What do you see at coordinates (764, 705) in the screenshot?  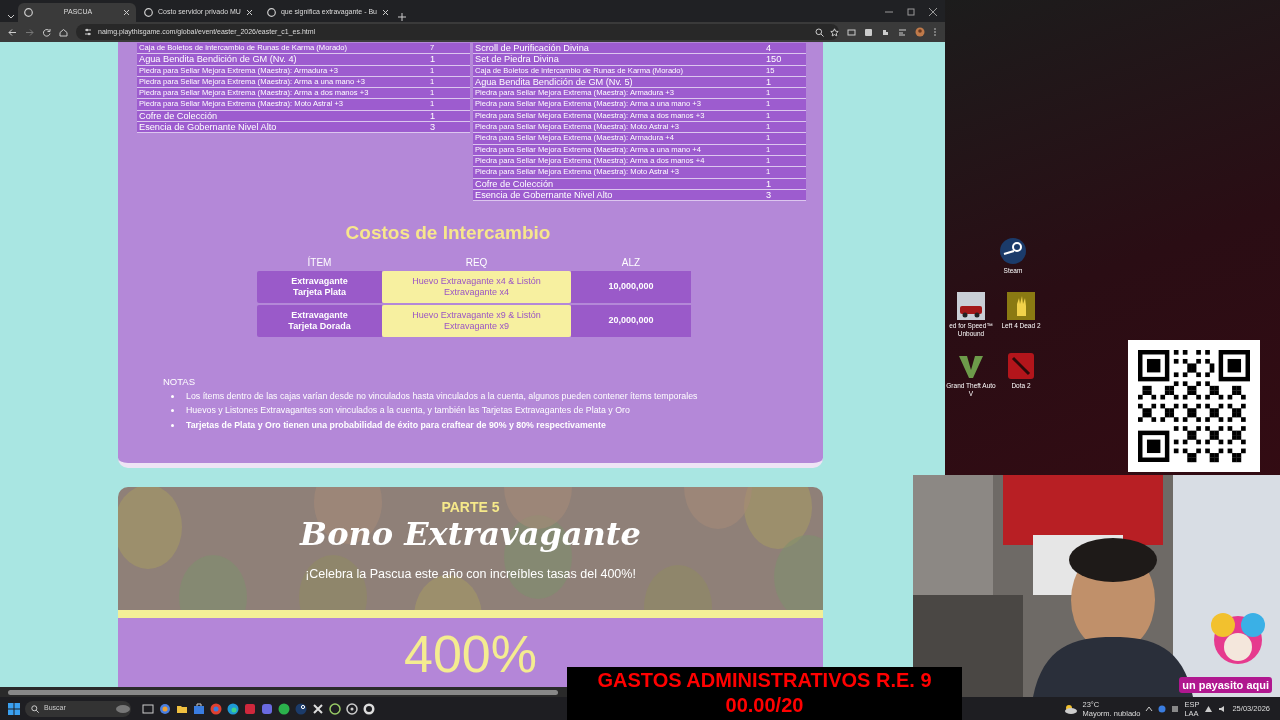 I see `caption-text: 00.00/20` at bounding box center [764, 705].